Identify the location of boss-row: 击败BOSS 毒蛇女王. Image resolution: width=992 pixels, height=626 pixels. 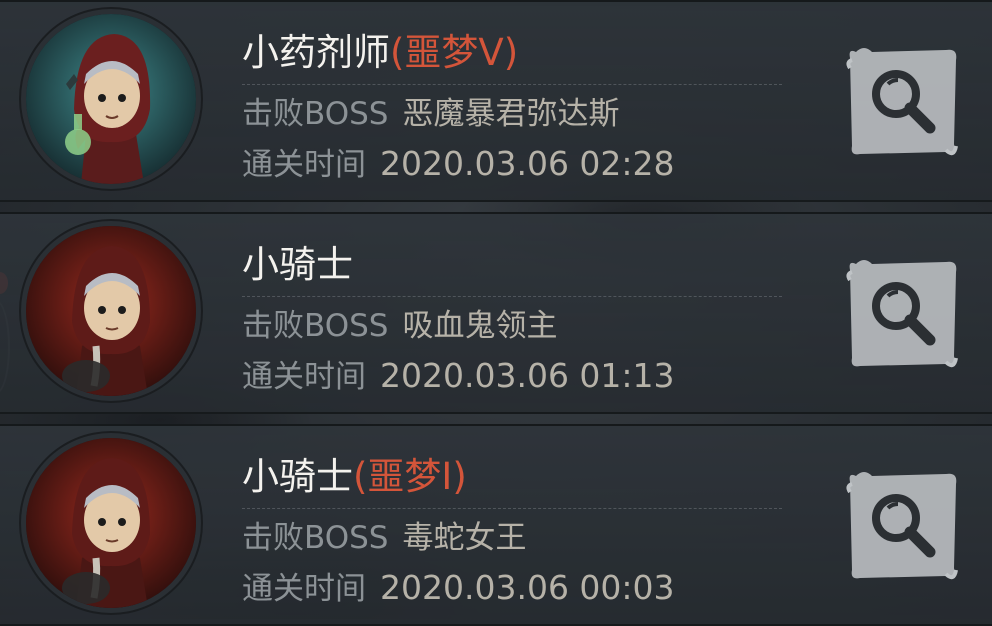
(384, 538).